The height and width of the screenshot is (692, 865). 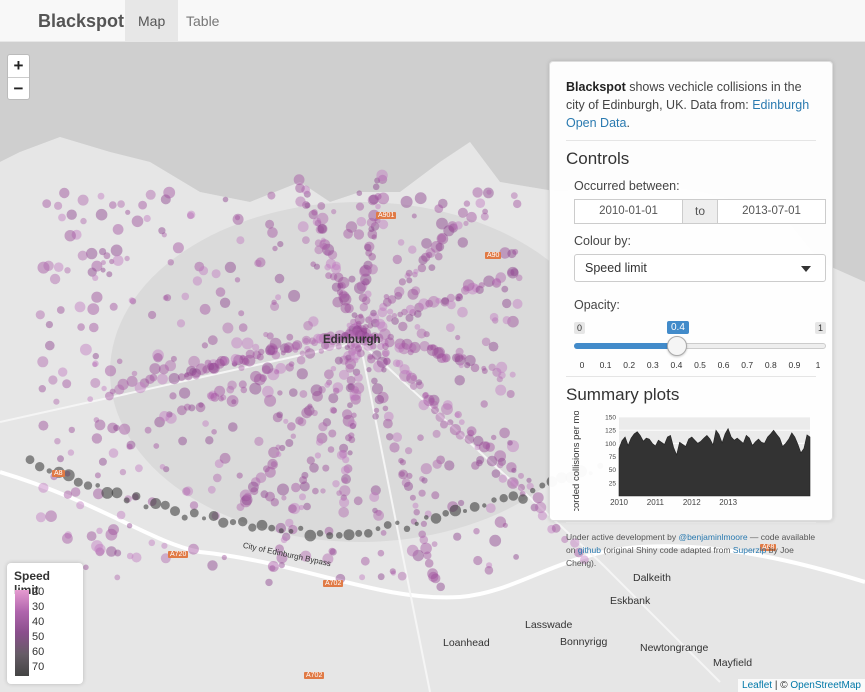 I want to click on author-link: @benjaminlmoore, so click(x=712, y=537).